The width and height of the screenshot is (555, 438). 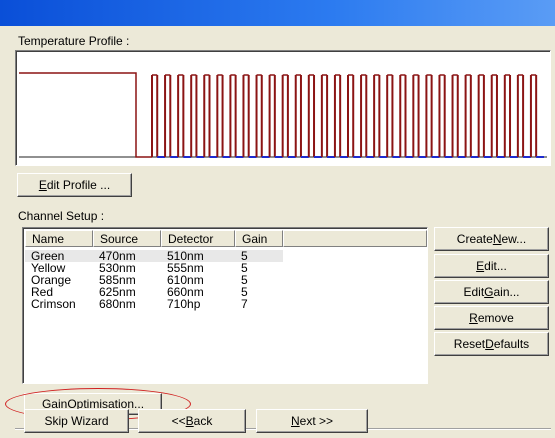 I want to click on column-header-source: Source, so click(x=127, y=238).